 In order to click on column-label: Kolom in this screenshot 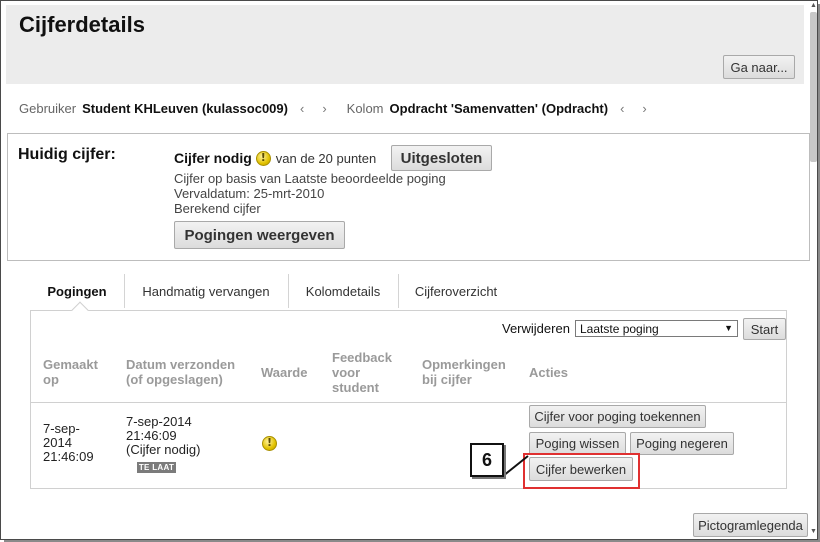, I will do `click(365, 108)`.